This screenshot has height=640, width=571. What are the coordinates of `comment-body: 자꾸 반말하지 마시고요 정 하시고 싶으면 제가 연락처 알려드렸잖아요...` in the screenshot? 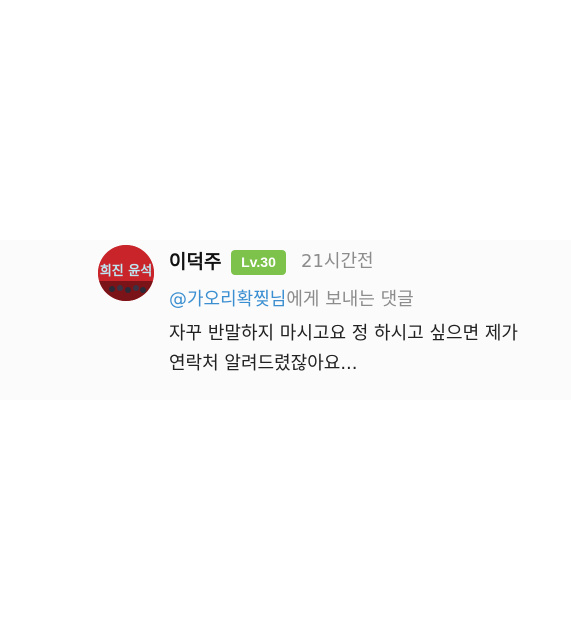 It's located at (359, 349).